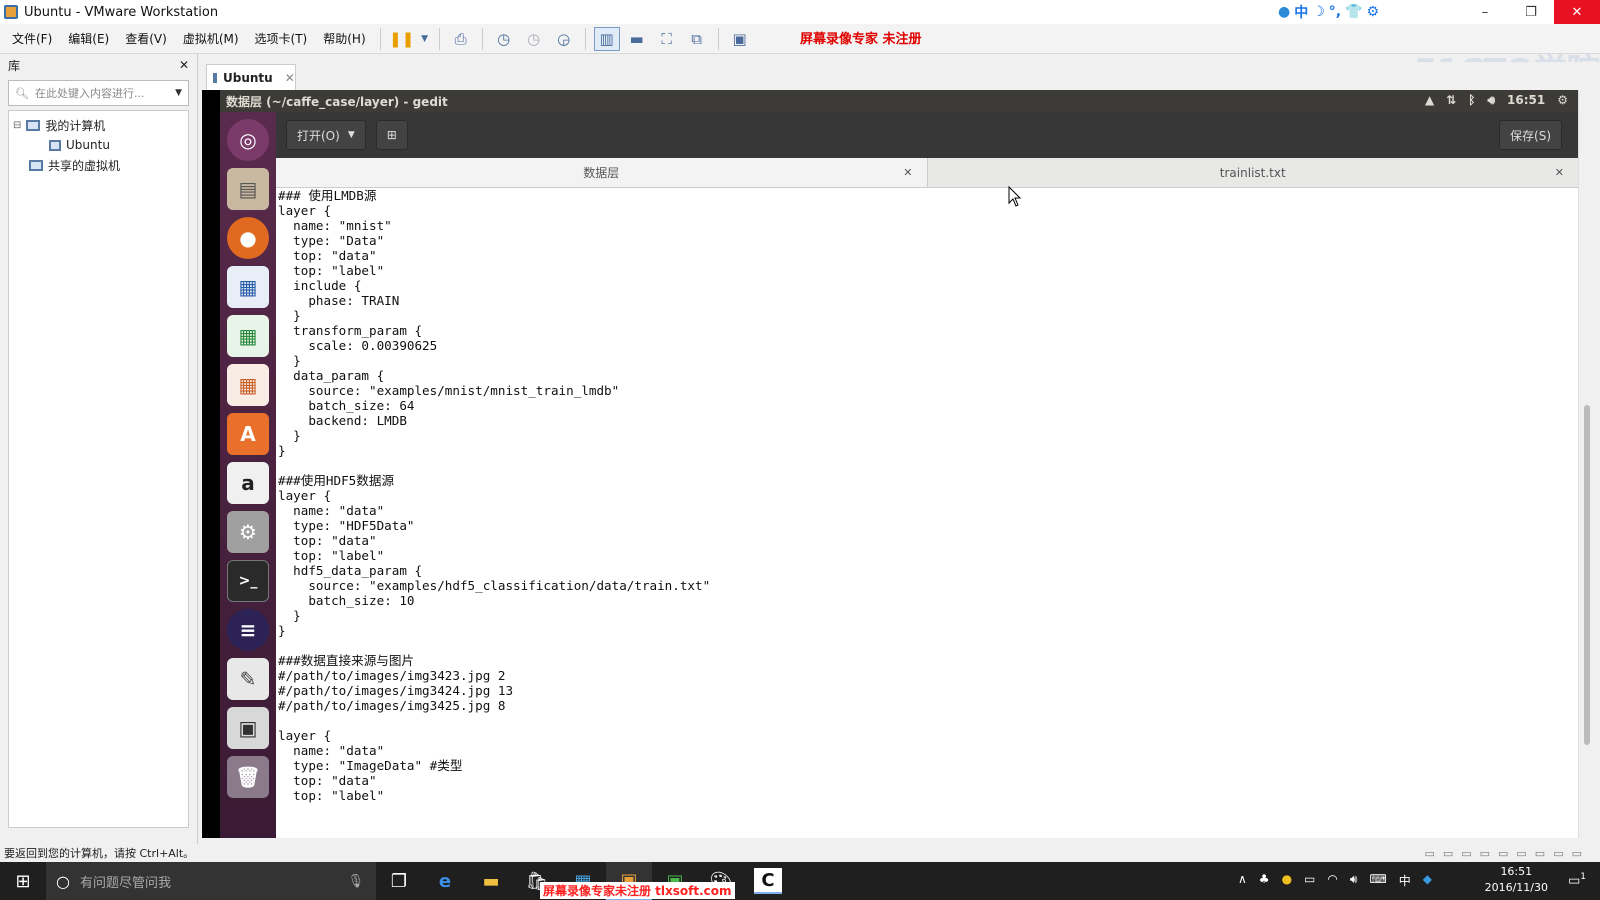 The height and width of the screenshot is (900, 1600). Describe the element at coordinates (402, 39) in the screenshot. I see `pause-icon: ❚❚` at that location.